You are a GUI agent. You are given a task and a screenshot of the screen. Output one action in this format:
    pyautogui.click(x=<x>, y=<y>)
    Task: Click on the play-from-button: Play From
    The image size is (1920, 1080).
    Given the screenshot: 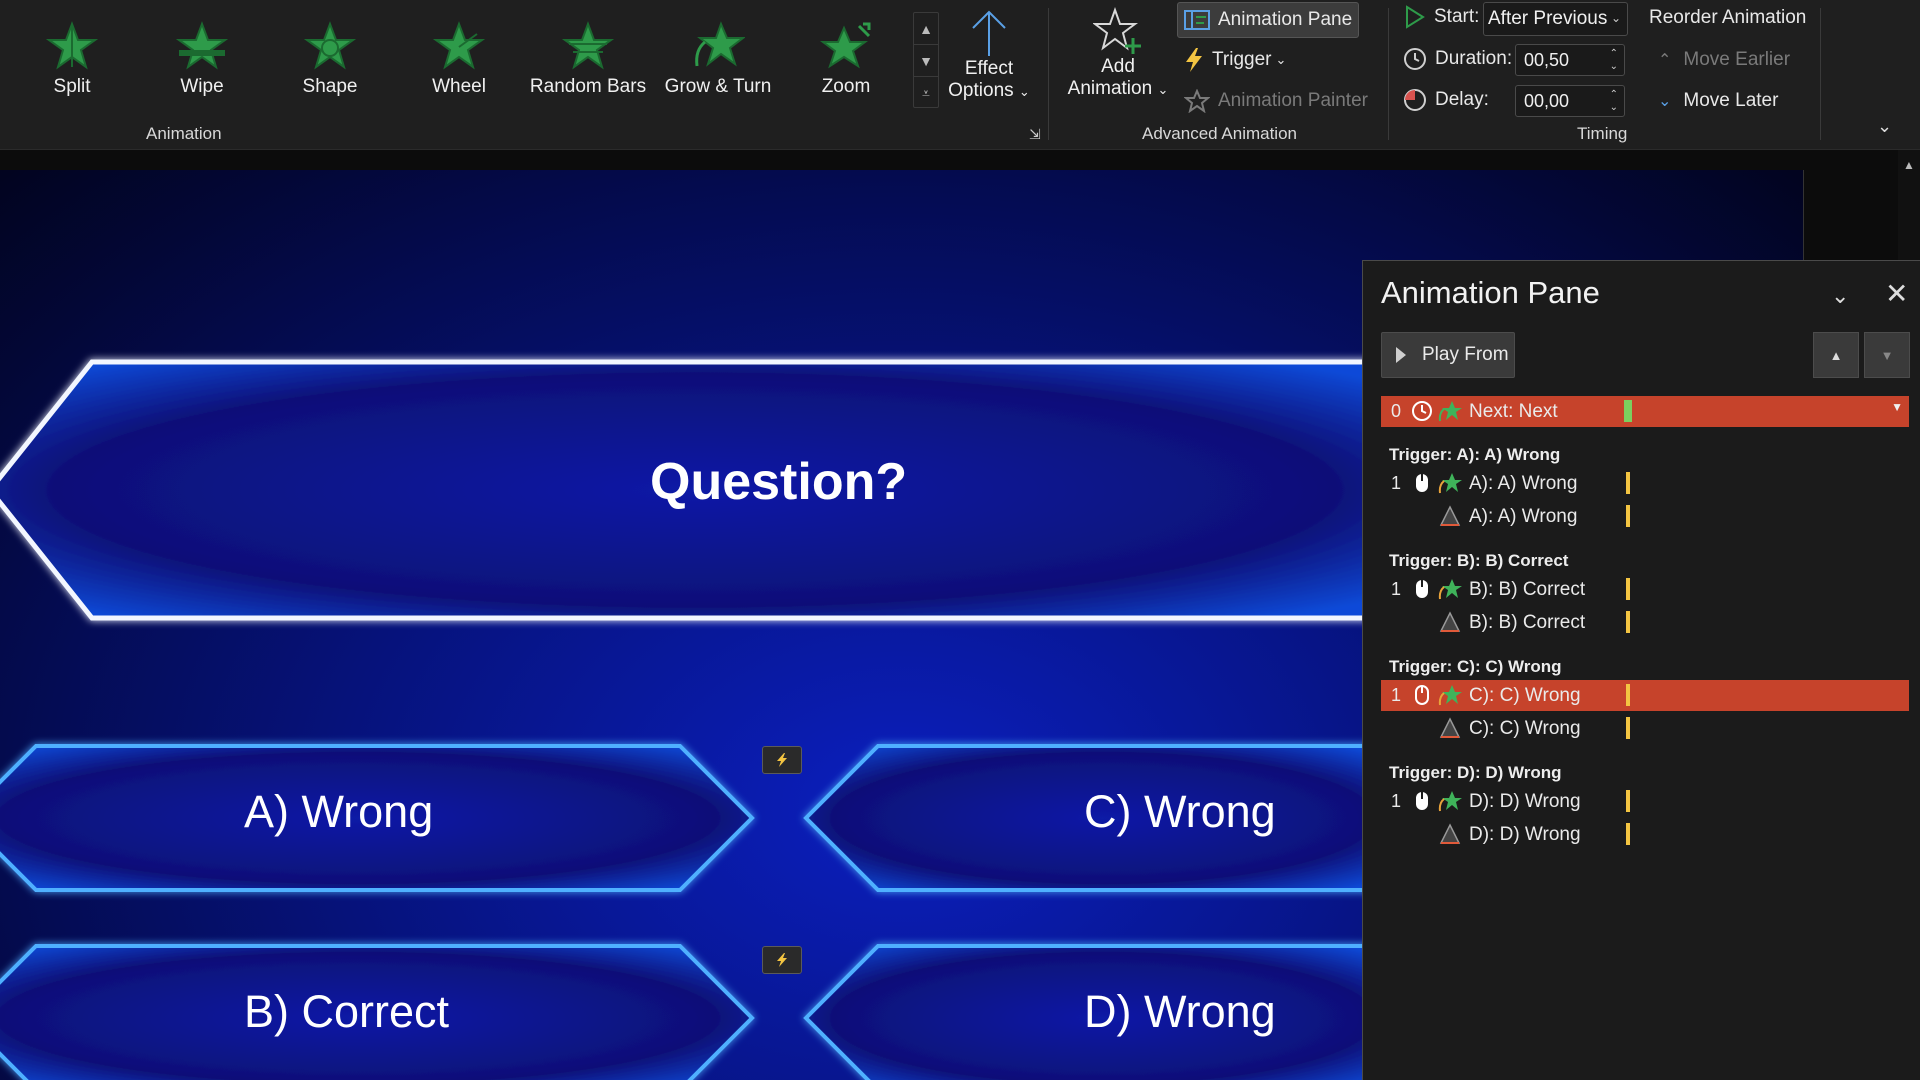 What is the action you would take?
    pyautogui.click(x=1448, y=355)
    